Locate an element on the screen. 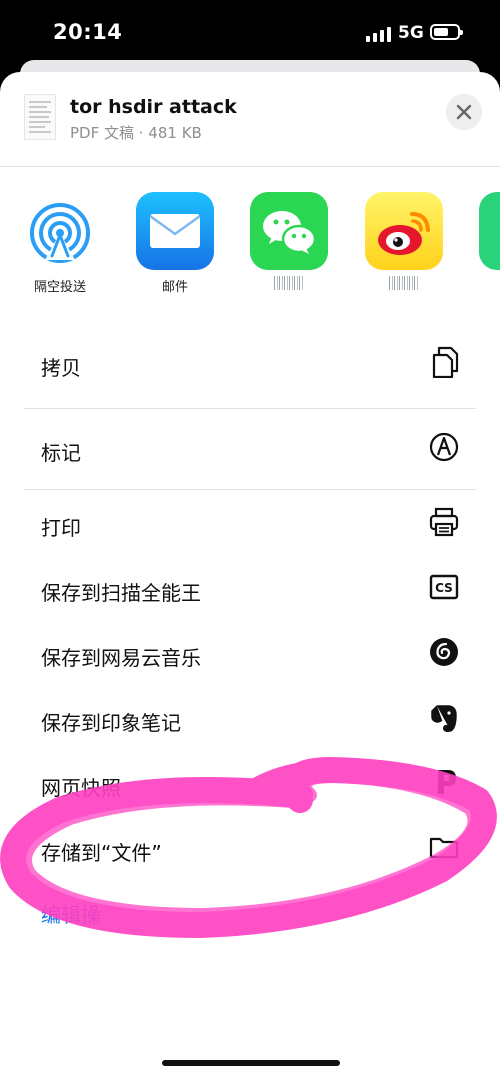  share-app-mail: 邮件 is located at coordinates (175, 243).